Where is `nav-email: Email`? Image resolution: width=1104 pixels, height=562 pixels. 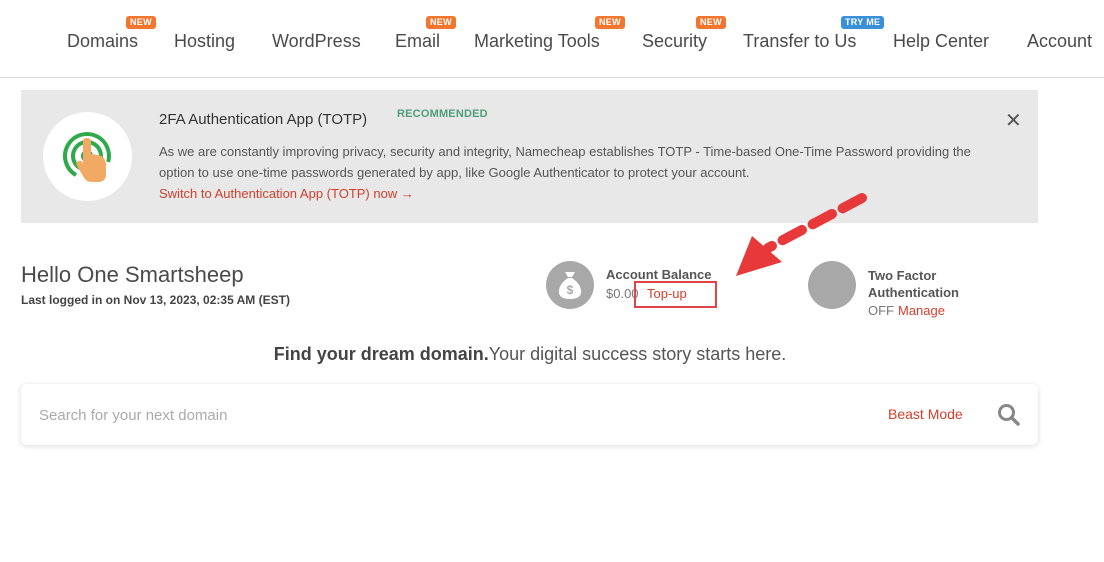
nav-email: Email is located at coordinates (417, 41).